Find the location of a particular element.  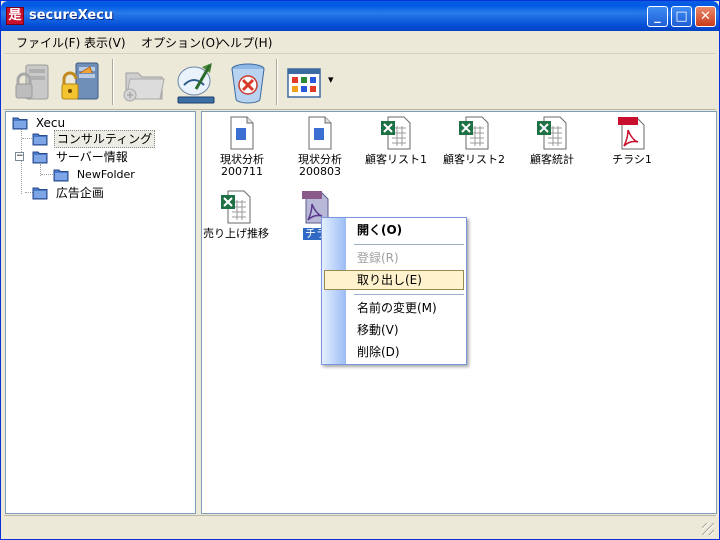

file-item: 現状分析 200803 is located at coordinates (320, 147).